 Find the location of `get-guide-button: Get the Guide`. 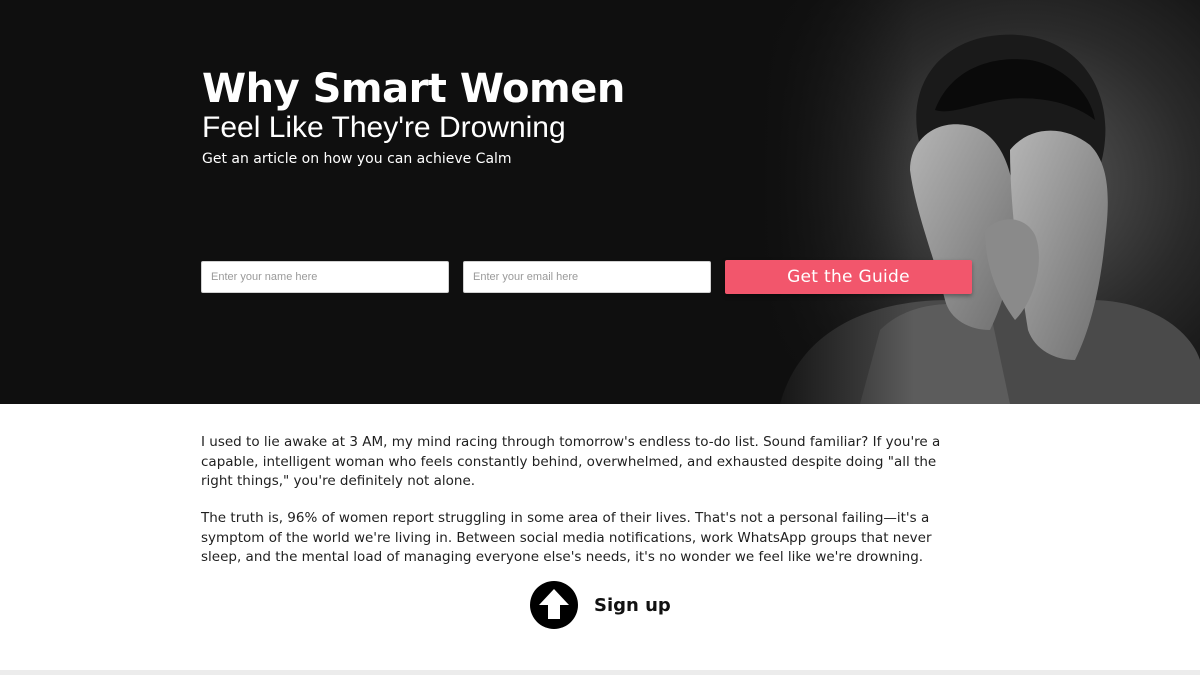

get-guide-button: Get the Guide is located at coordinates (848, 277).